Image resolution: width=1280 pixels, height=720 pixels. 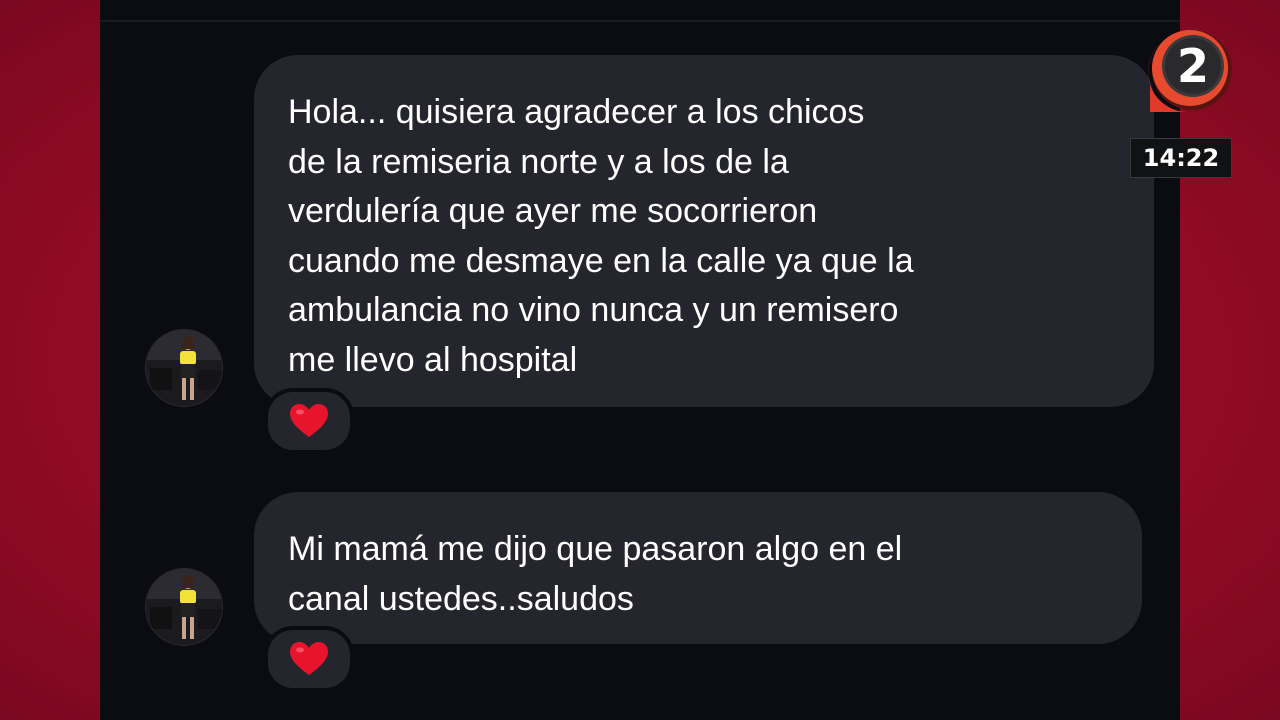 What do you see at coordinates (1181, 158) in the screenshot?
I see `clock-display: 14:22` at bounding box center [1181, 158].